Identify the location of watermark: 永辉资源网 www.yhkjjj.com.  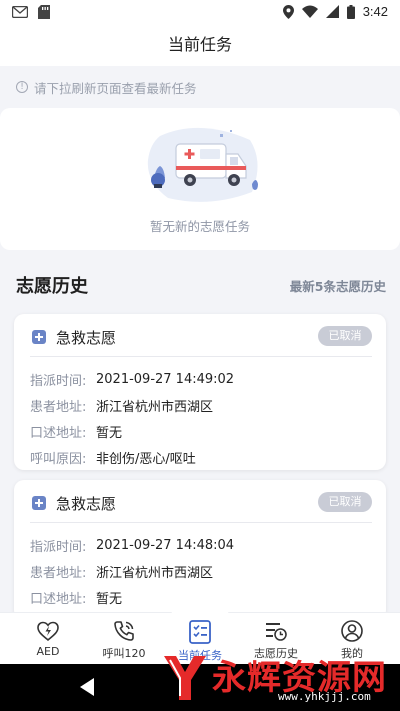
(278, 678).